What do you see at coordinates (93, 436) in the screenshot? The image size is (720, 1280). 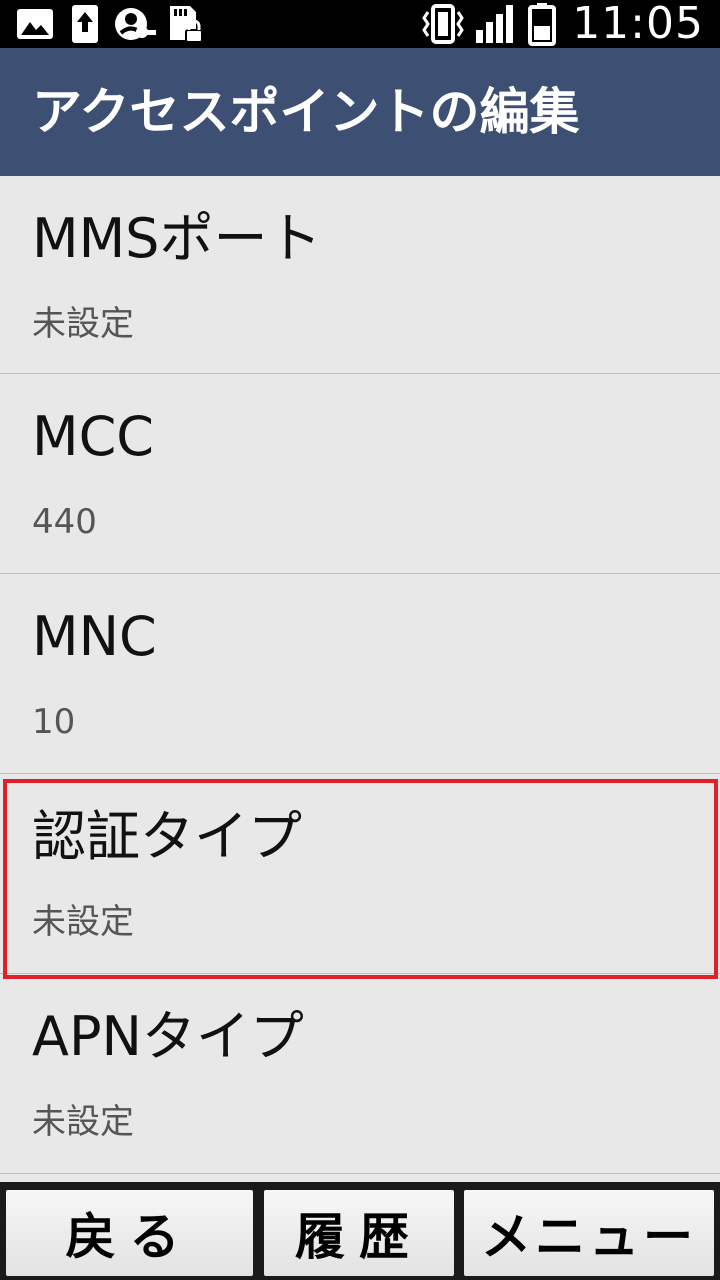 I see `setting-title: MCC` at bounding box center [93, 436].